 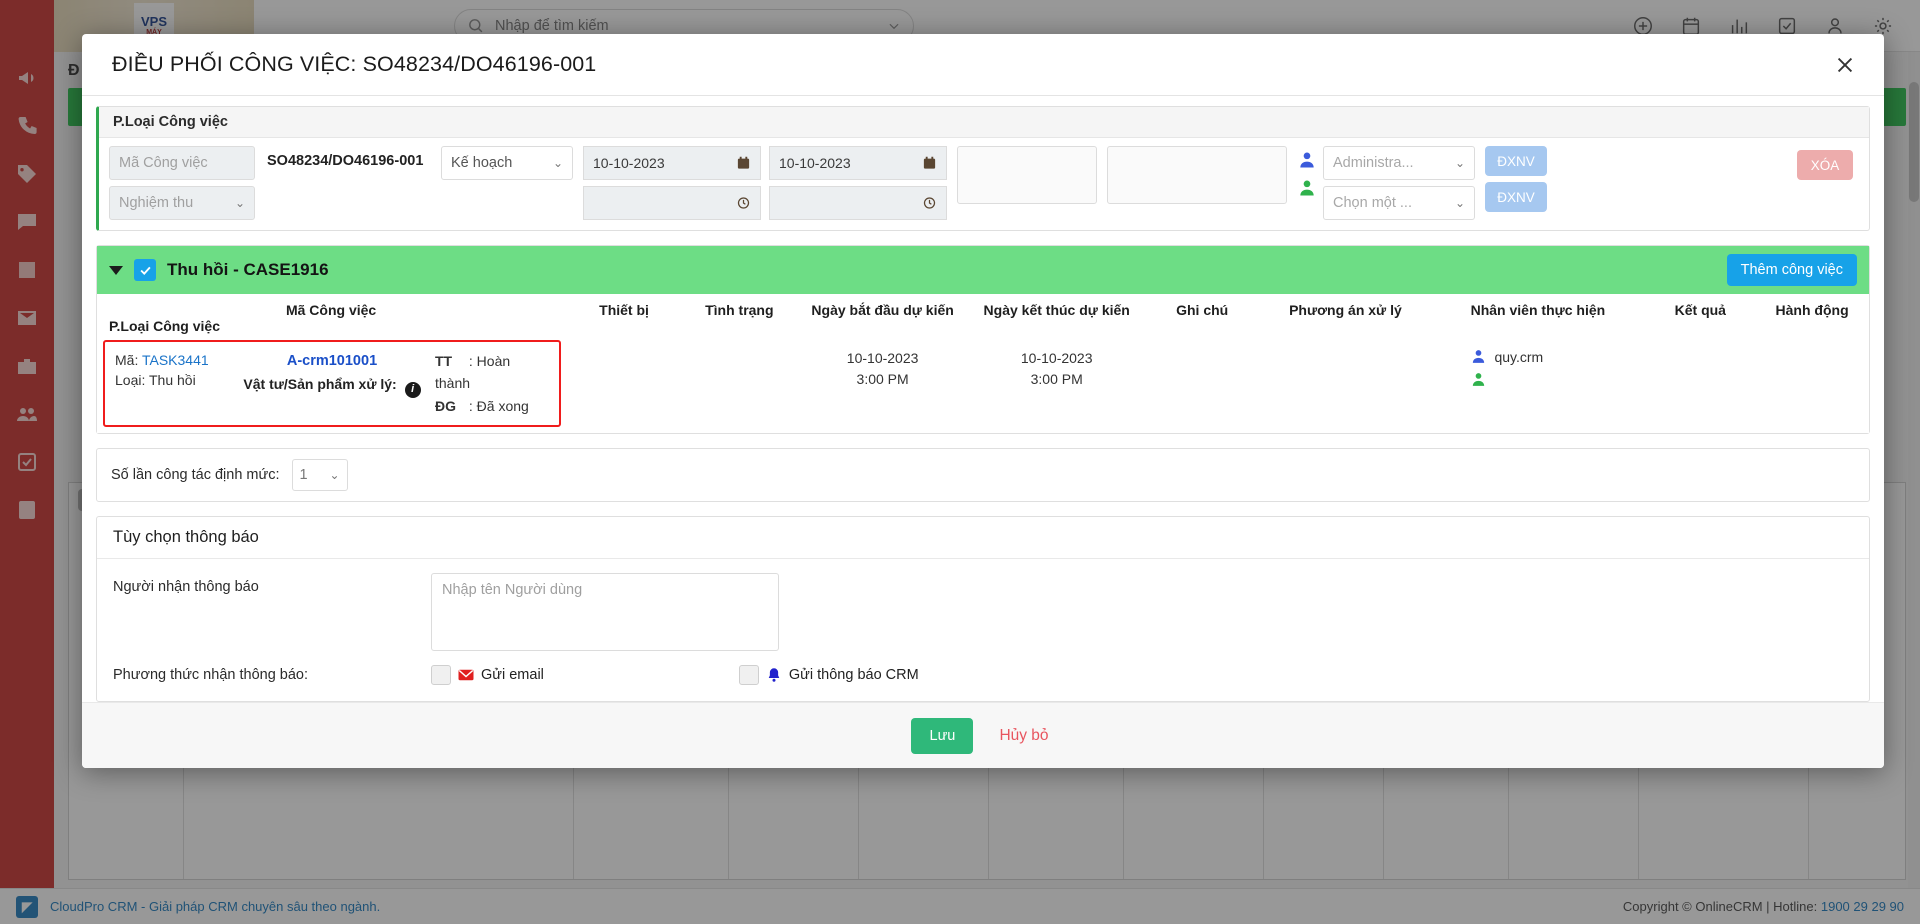 I want to click on dxnv-button-1: ĐXNV, so click(x=1516, y=161).